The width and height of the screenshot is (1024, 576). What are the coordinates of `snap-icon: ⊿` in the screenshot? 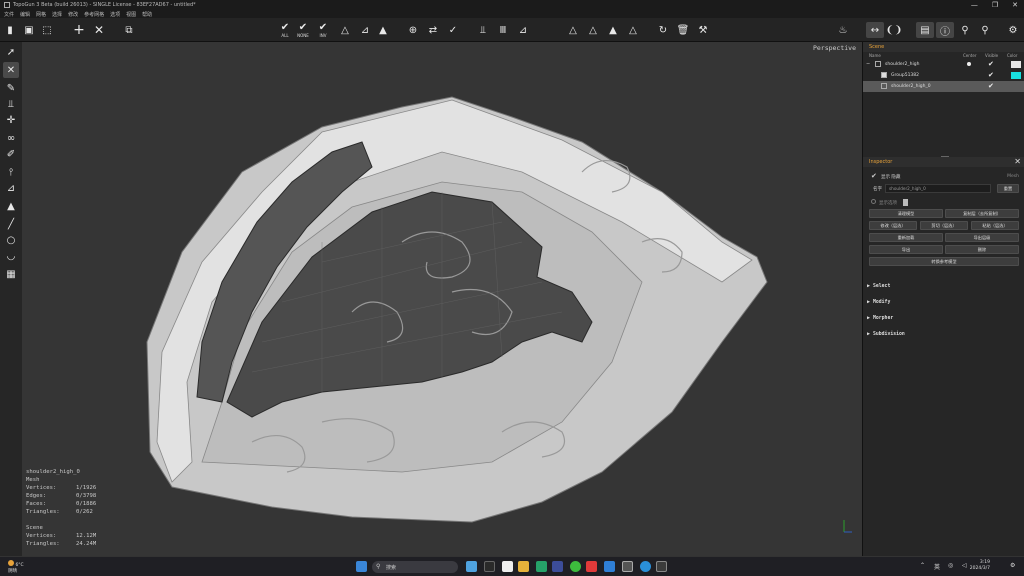 It's located at (523, 30).